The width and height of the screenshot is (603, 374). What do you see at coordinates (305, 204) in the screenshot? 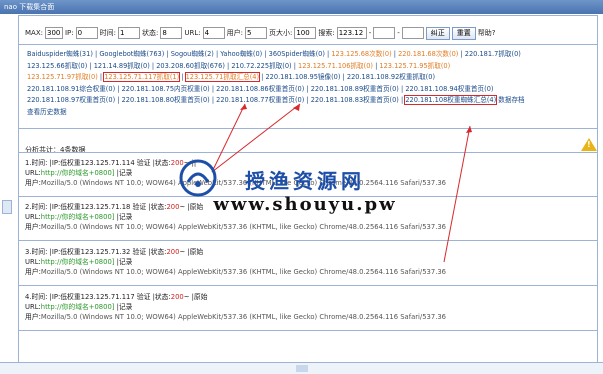
I see `watermark-url: www.shouyu.pw` at bounding box center [305, 204].